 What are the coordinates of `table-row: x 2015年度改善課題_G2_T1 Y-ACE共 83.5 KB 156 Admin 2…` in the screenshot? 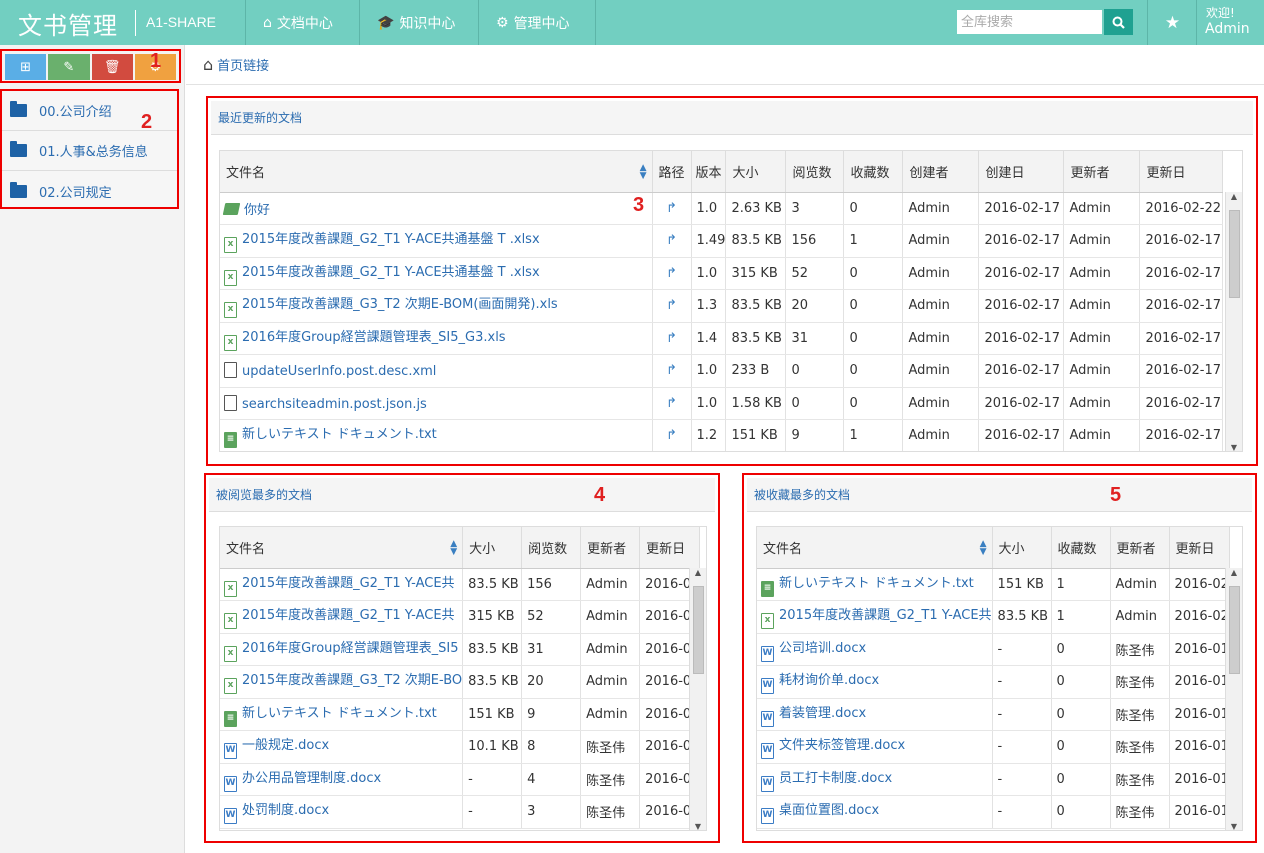 It's located at (460, 584).